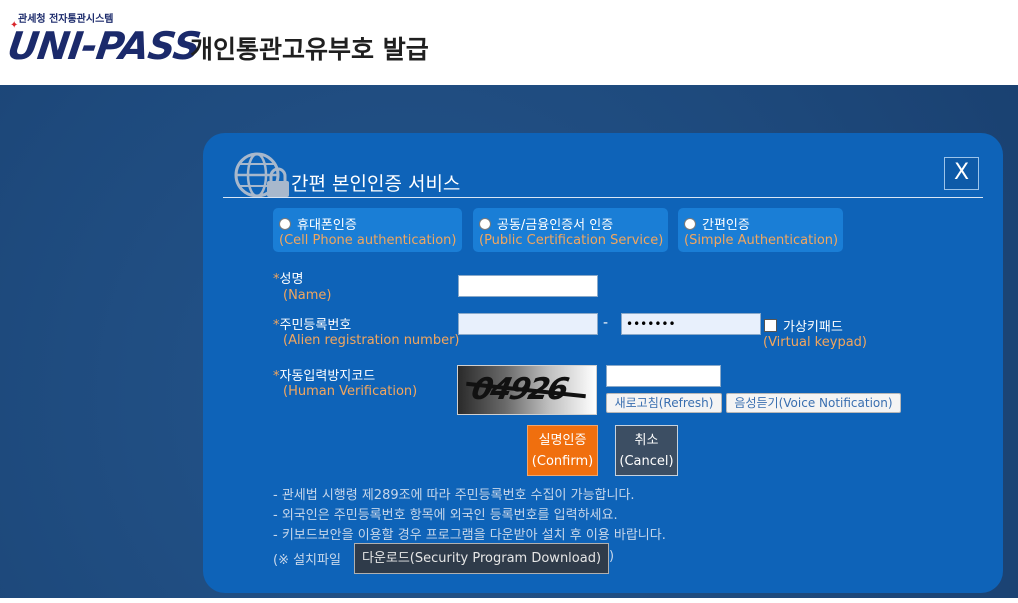 The height and width of the screenshot is (603, 1018). What do you see at coordinates (469, 535) in the screenshot?
I see `note-line: - 키보드보안을 이용할 경우 프로그램을 다운받아 설치 후 이용 바랍니다.` at bounding box center [469, 535].